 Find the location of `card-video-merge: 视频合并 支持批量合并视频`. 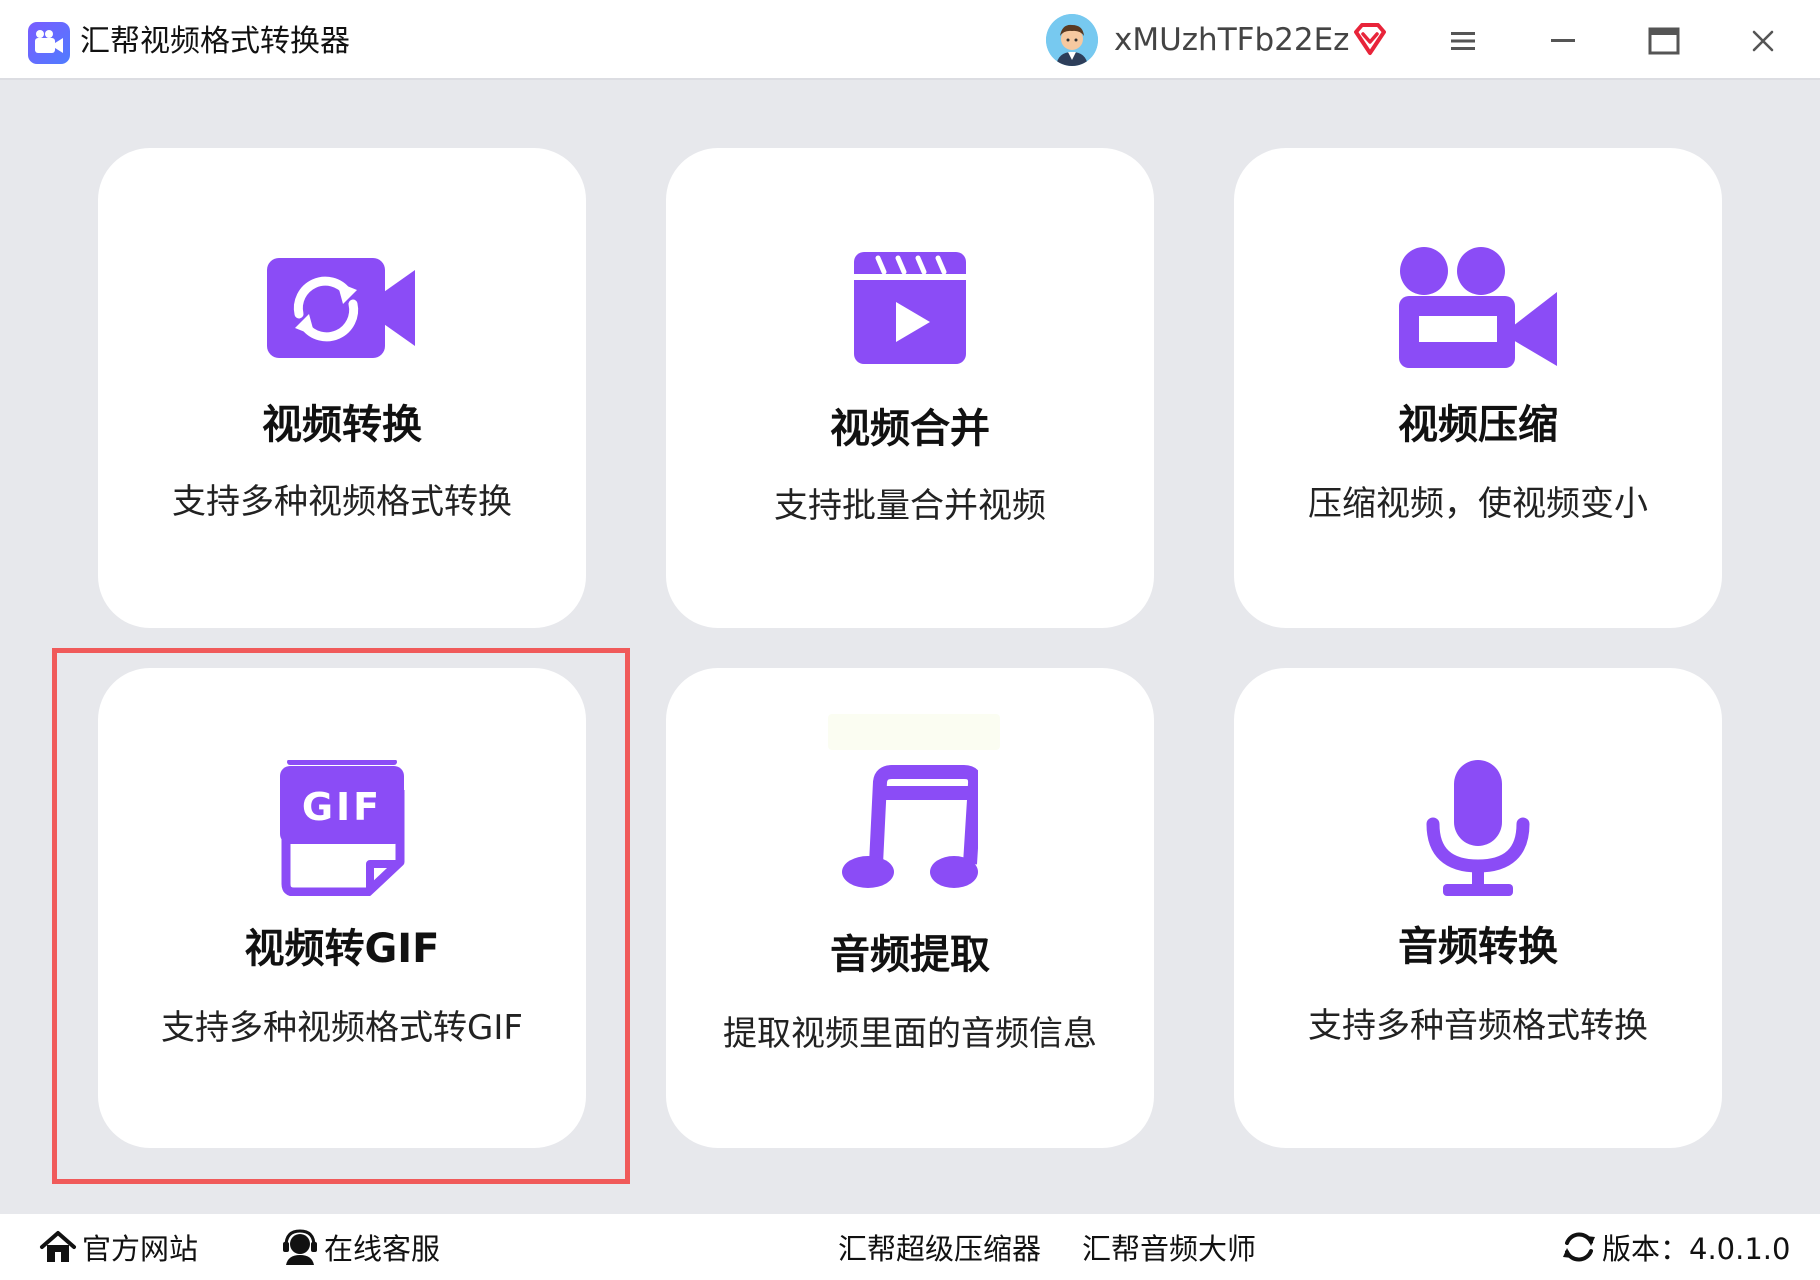

card-video-merge: 视频合并 支持批量合并视频 is located at coordinates (910, 388).